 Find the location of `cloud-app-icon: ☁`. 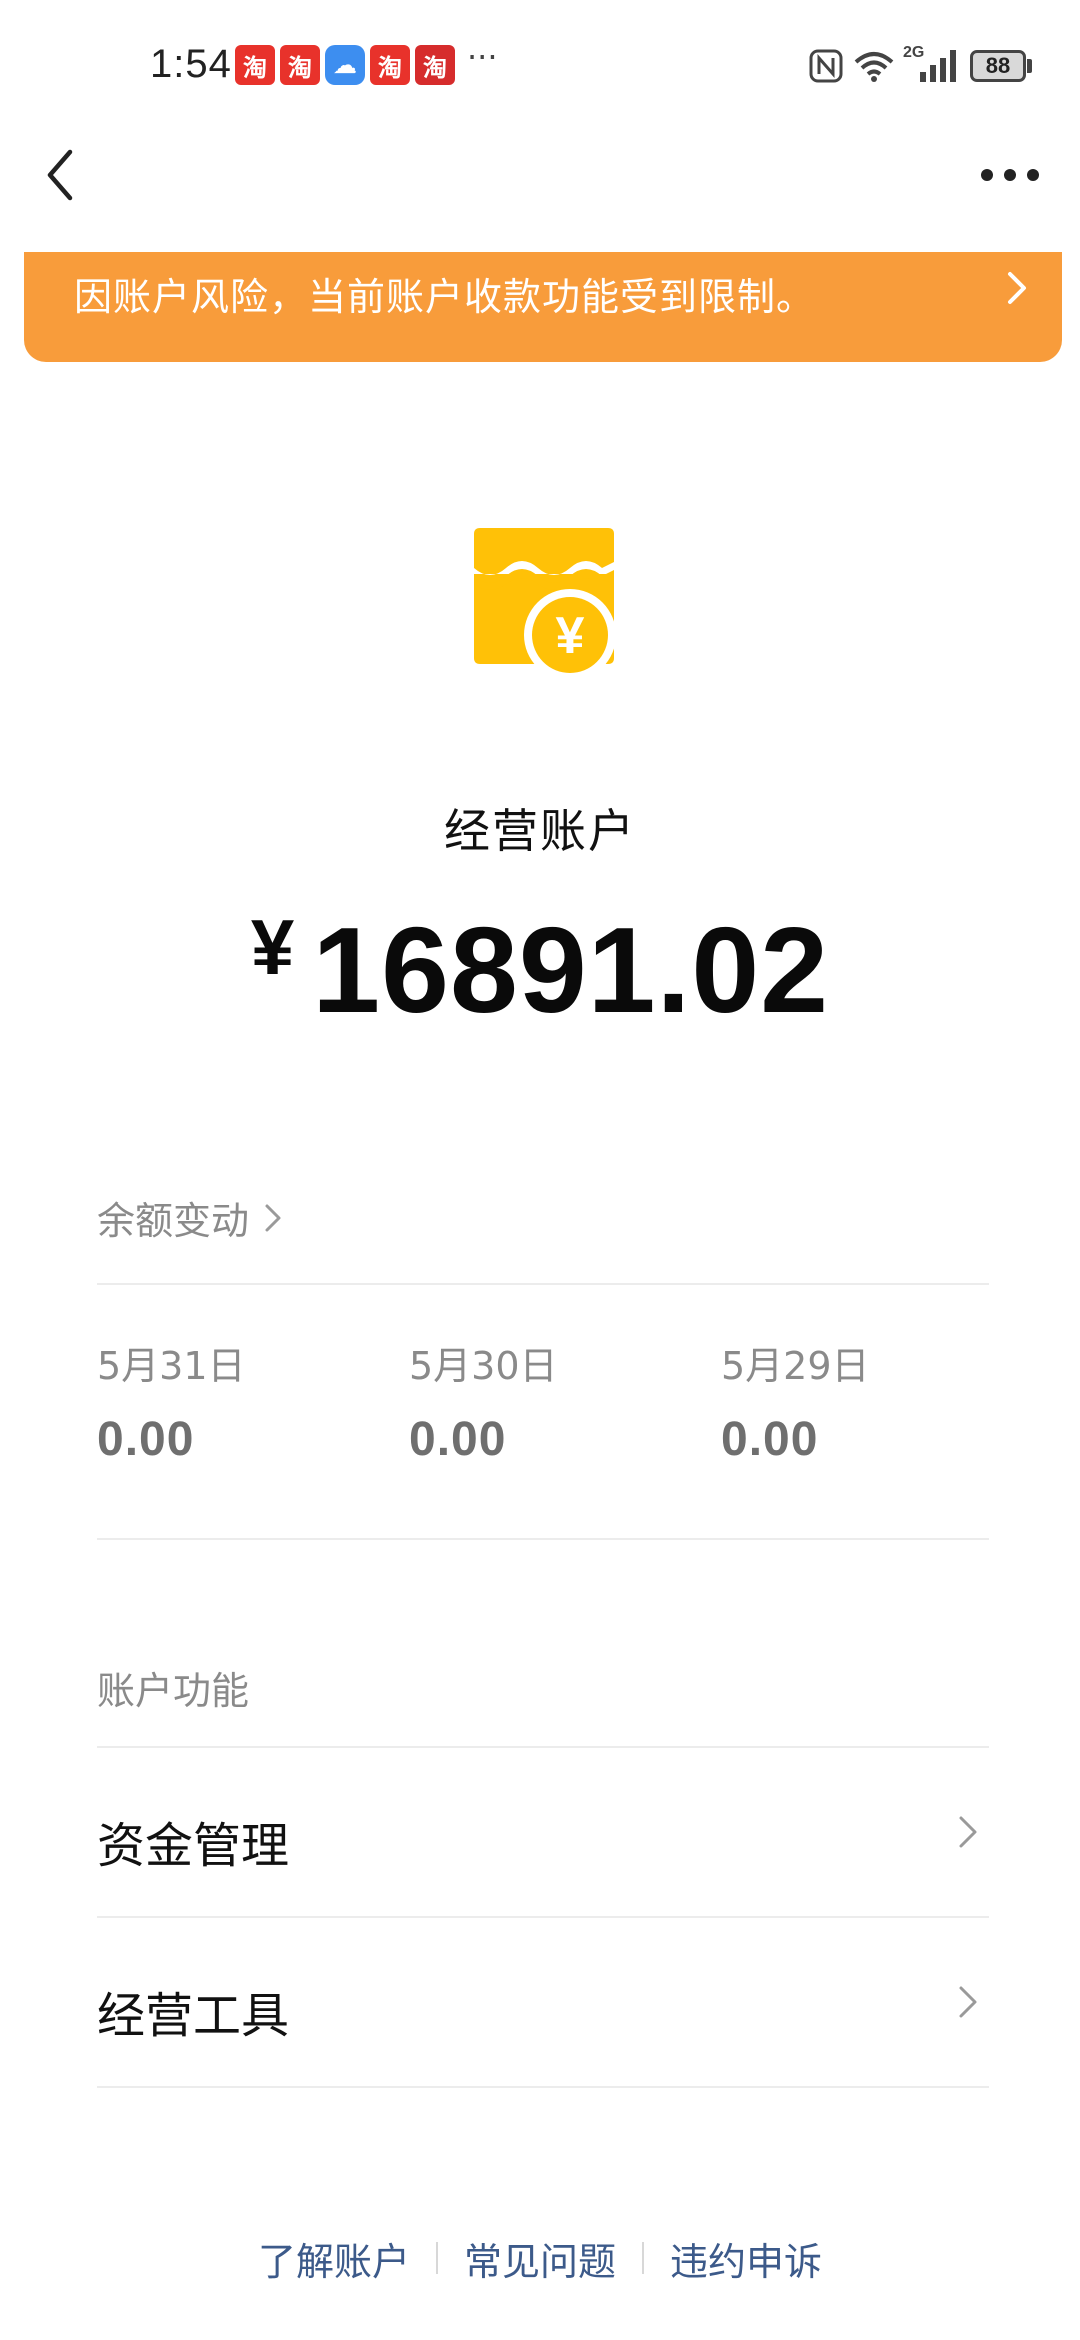

cloud-app-icon: ☁ is located at coordinates (345, 65).